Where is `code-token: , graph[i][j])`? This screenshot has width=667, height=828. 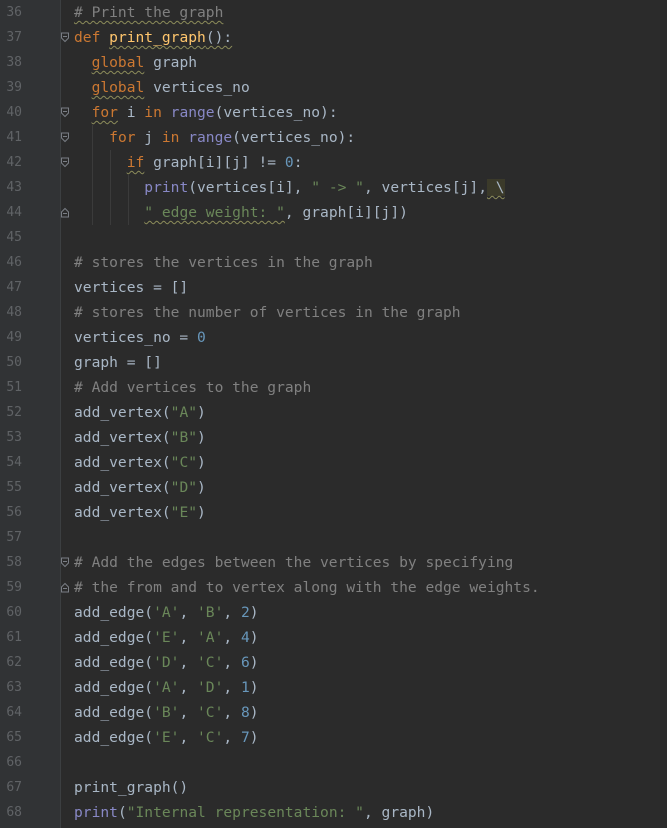 code-token: , graph[i][j]) is located at coordinates (346, 212).